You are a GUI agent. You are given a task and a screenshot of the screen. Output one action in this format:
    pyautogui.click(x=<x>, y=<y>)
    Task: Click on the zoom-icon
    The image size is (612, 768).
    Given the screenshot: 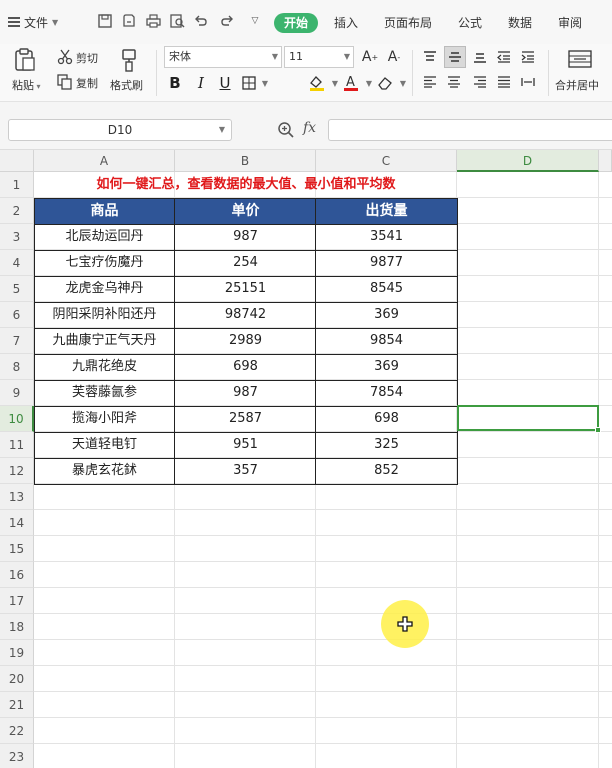 What is the action you would take?
    pyautogui.click(x=286, y=130)
    